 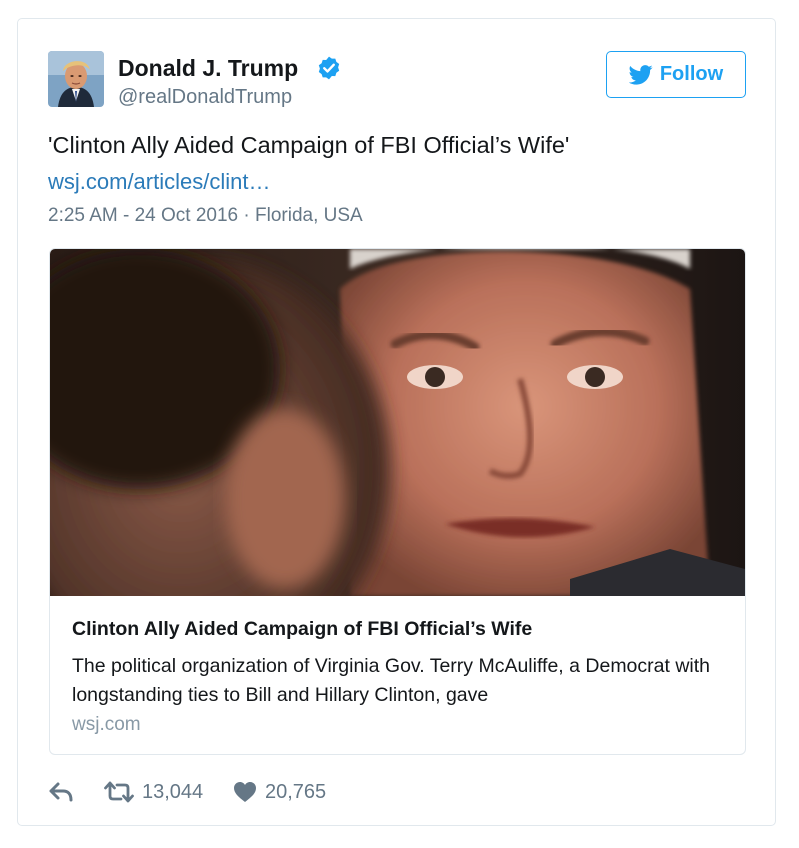 I want to click on retweet-count: 13,044, so click(x=173, y=791).